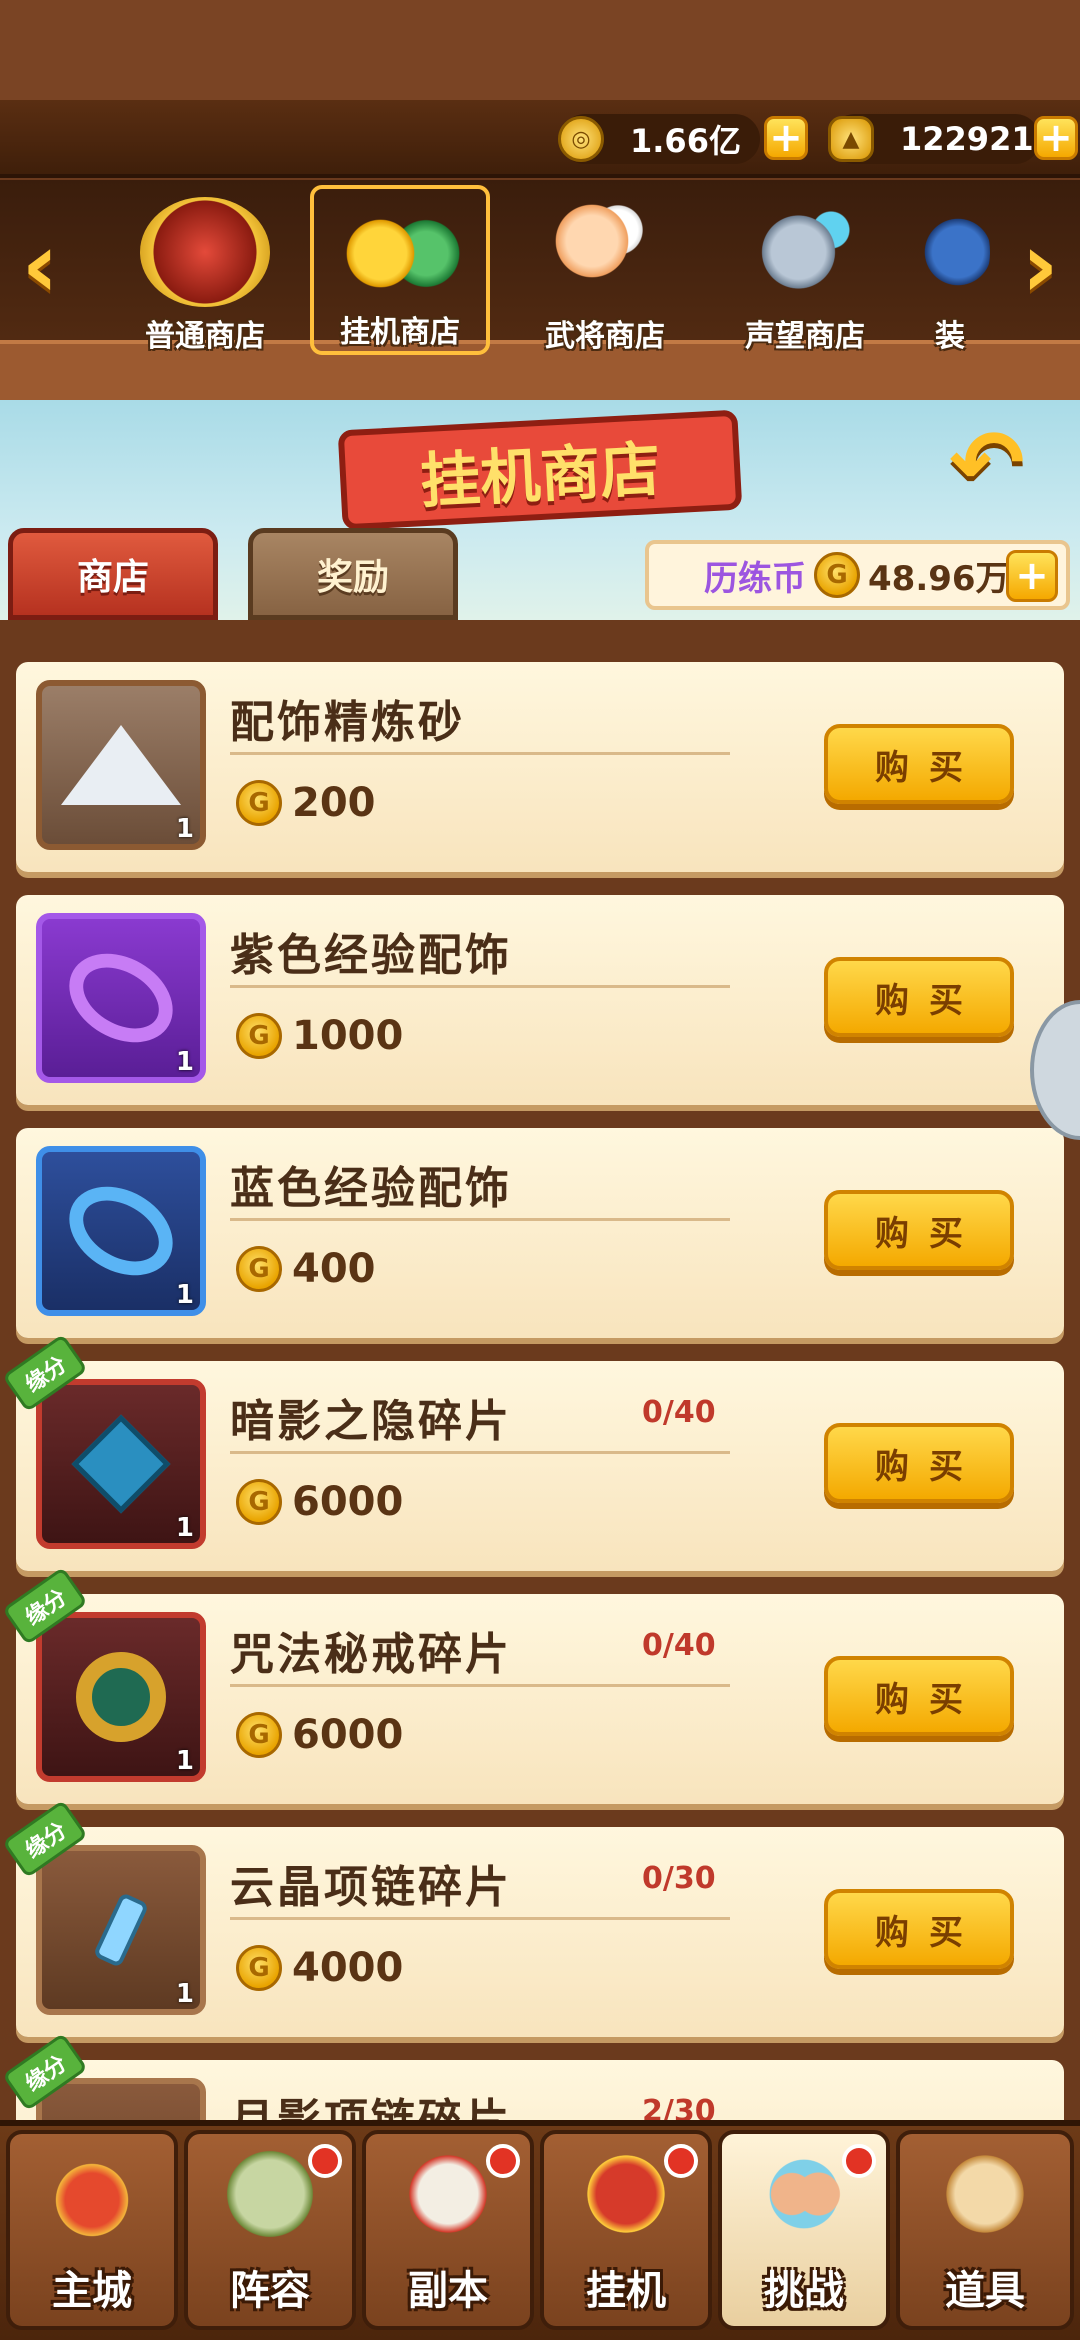 This screenshot has width=1080, height=2340. Describe the element at coordinates (371, 1421) in the screenshot. I see `item-name: 暗影之隐碎片` at that location.